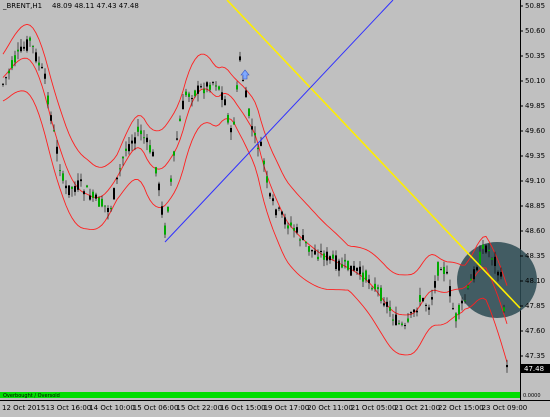  What do you see at coordinates (535, 356) in the screenshot?
I see `price-tick-label: 47.35` at bounding box center [535, 356].